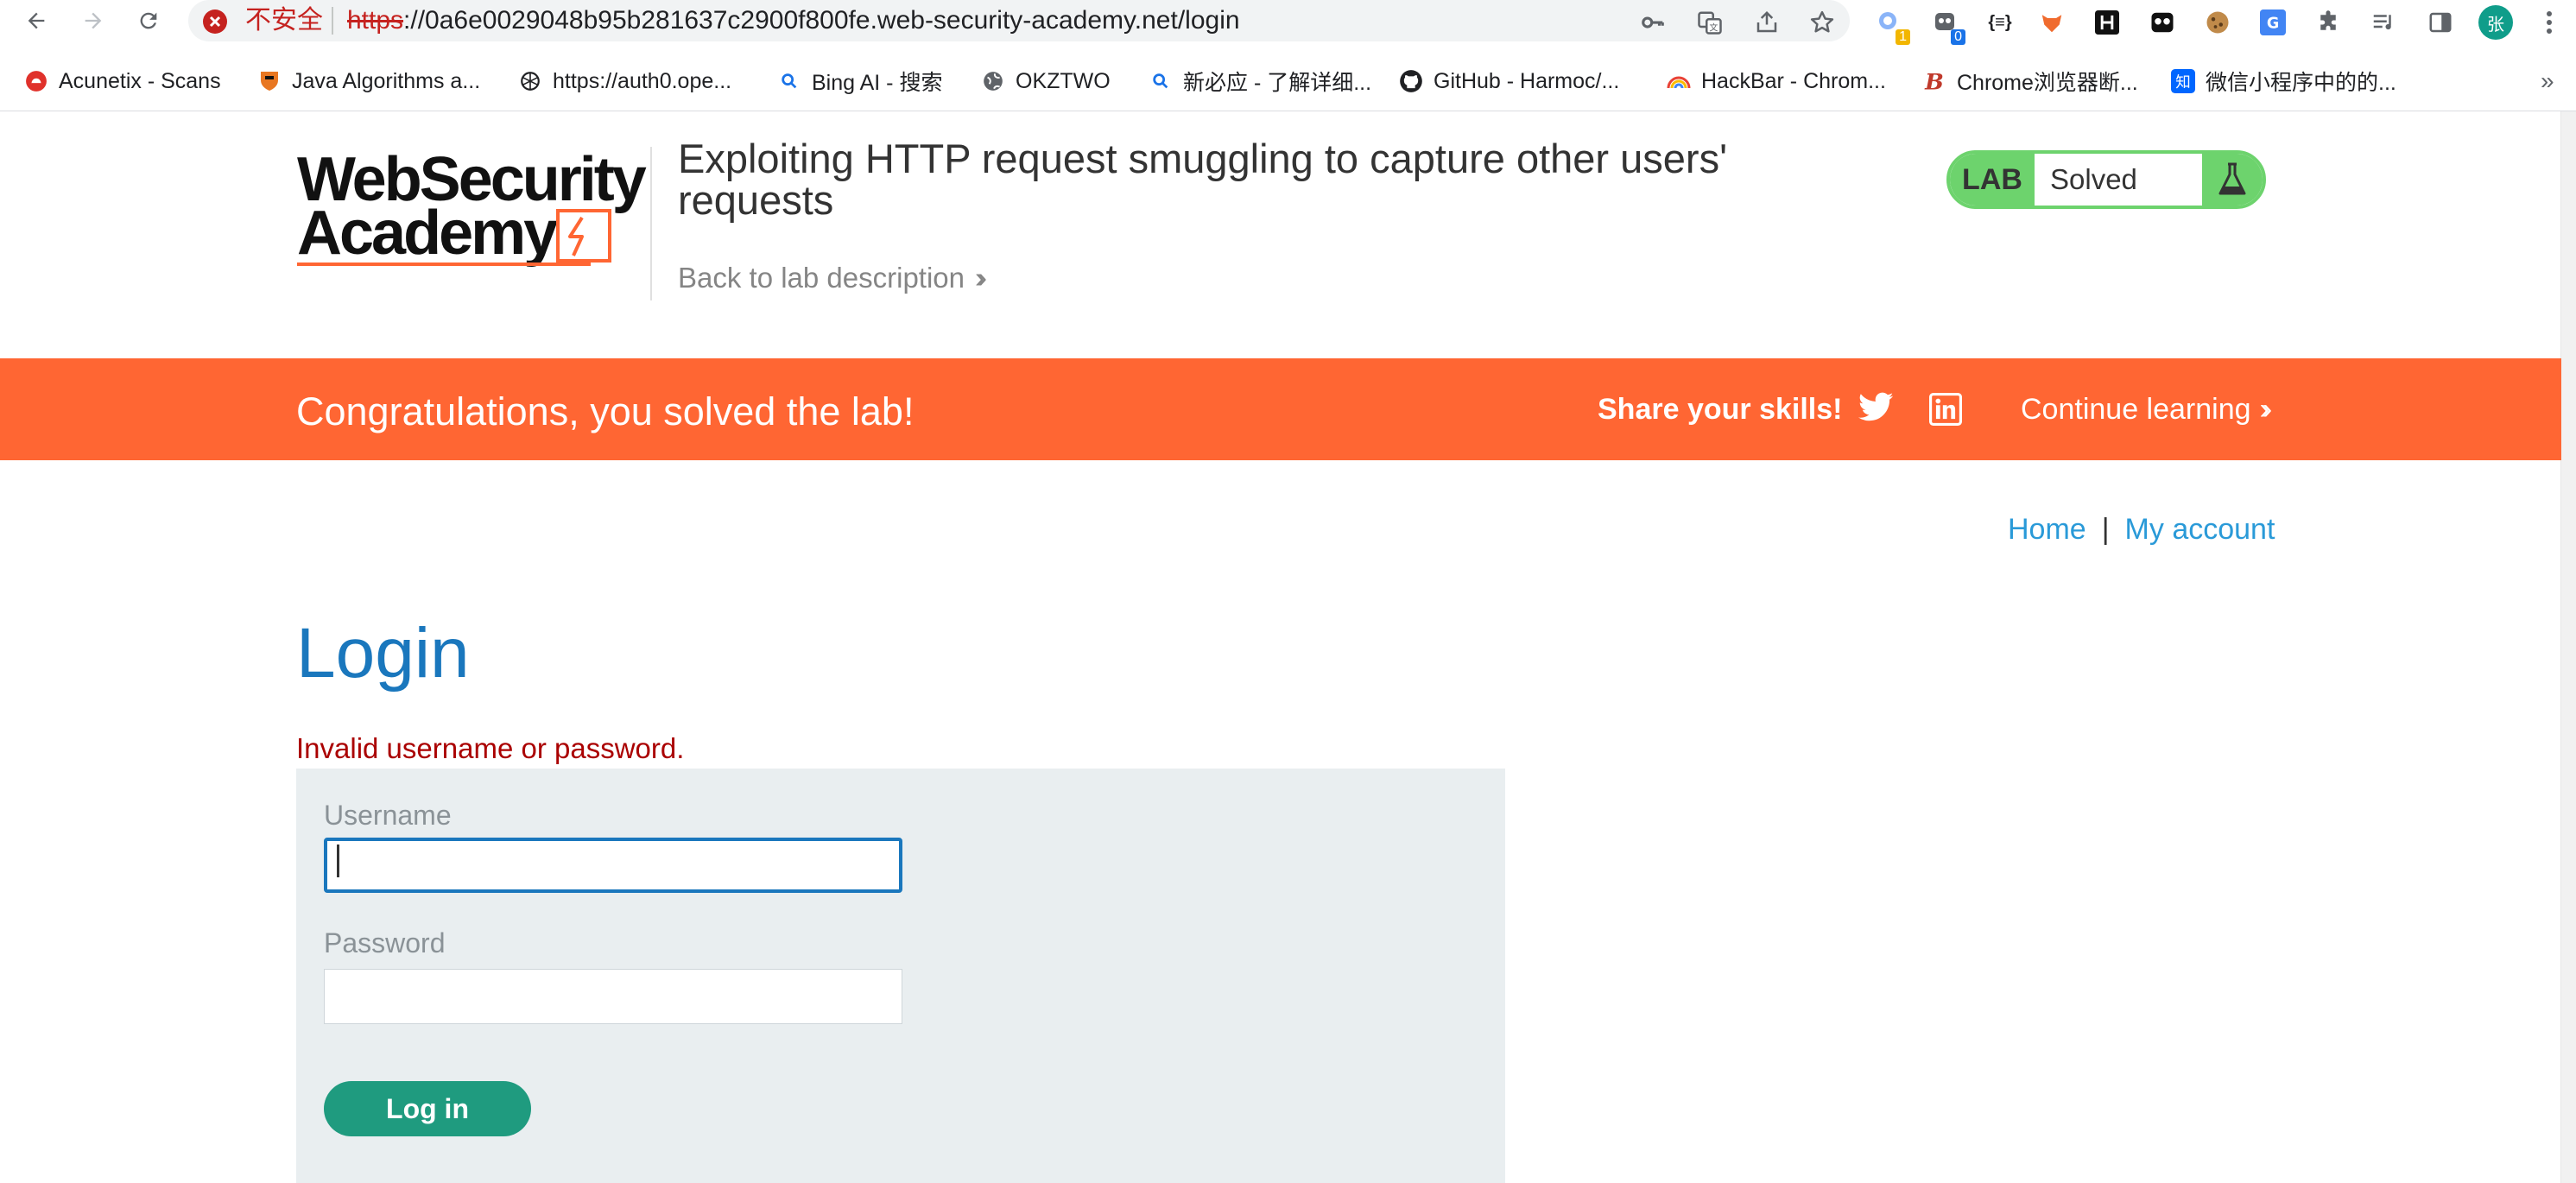  I want to click on openai-icon, so click(530, 81).